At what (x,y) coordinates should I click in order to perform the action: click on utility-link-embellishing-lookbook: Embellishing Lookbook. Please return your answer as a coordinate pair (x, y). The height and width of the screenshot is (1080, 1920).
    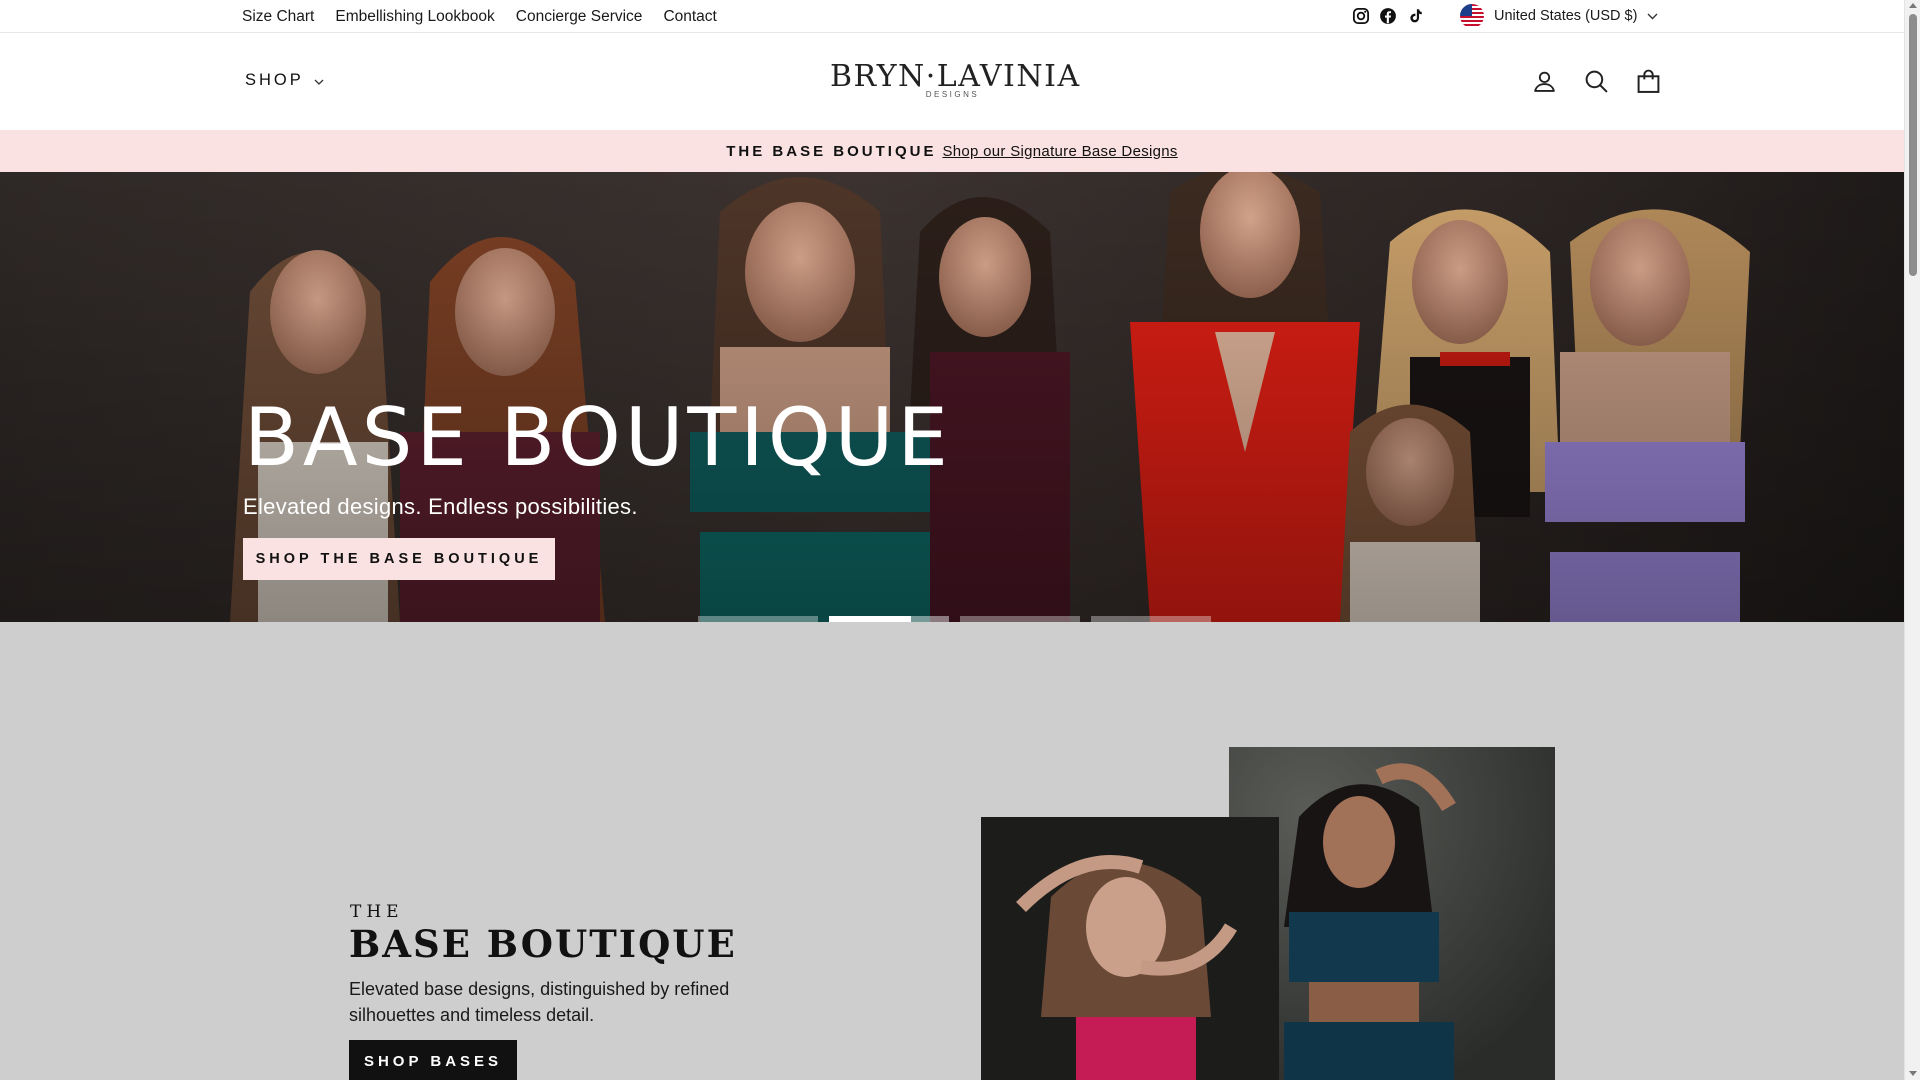
    Looking at the image, I should click on (414, 17).